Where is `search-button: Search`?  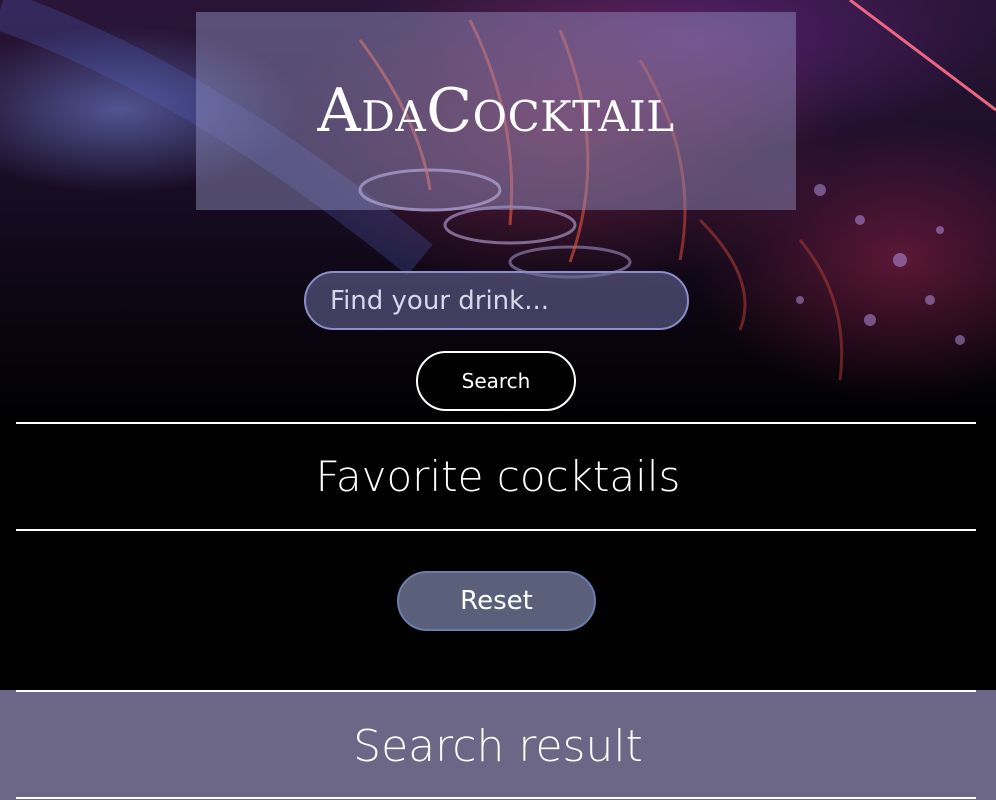
search-button: Search is located at coordinates (496, 381).